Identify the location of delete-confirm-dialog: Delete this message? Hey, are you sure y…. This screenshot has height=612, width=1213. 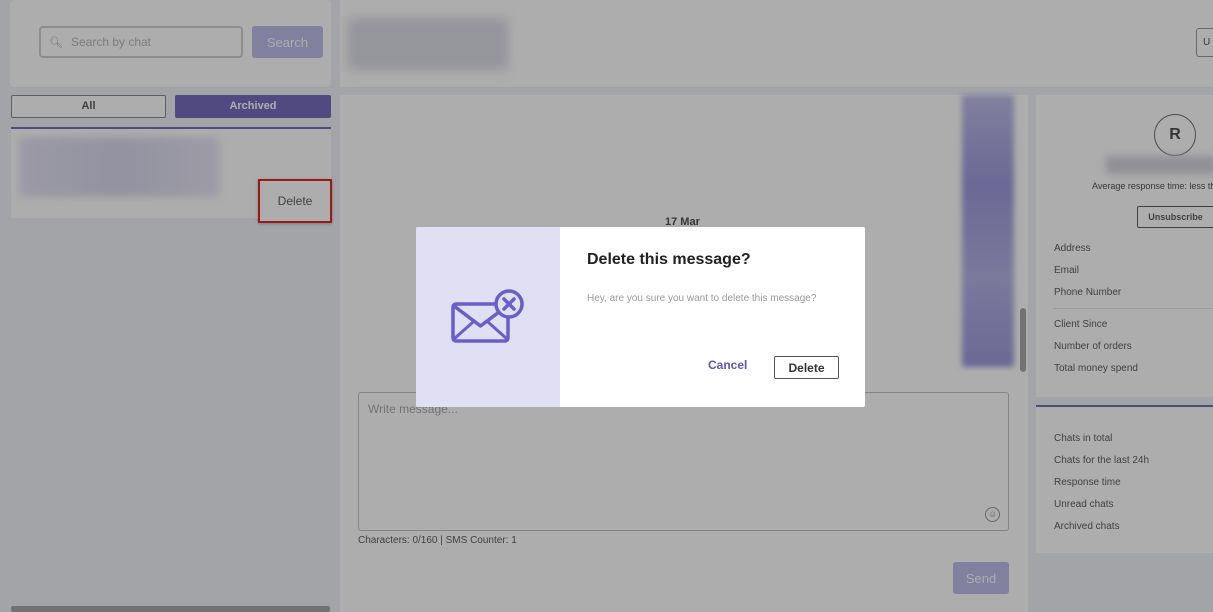
(640, 317).